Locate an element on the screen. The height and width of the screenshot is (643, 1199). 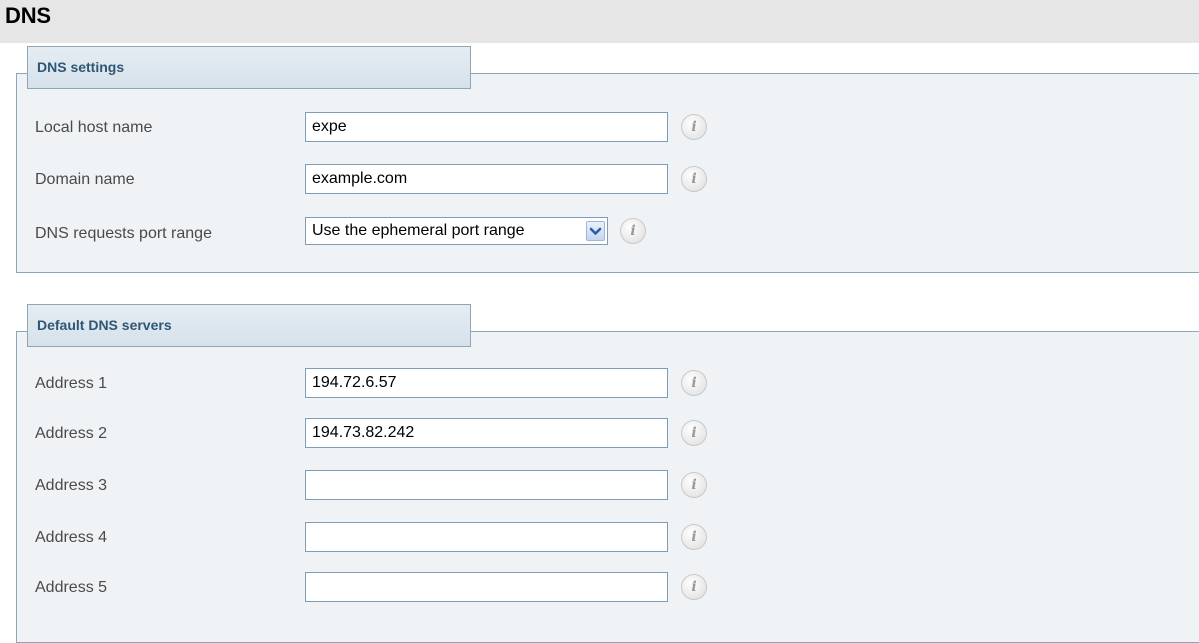
address-row: Address 3 i is located at coordinates (607, 486).